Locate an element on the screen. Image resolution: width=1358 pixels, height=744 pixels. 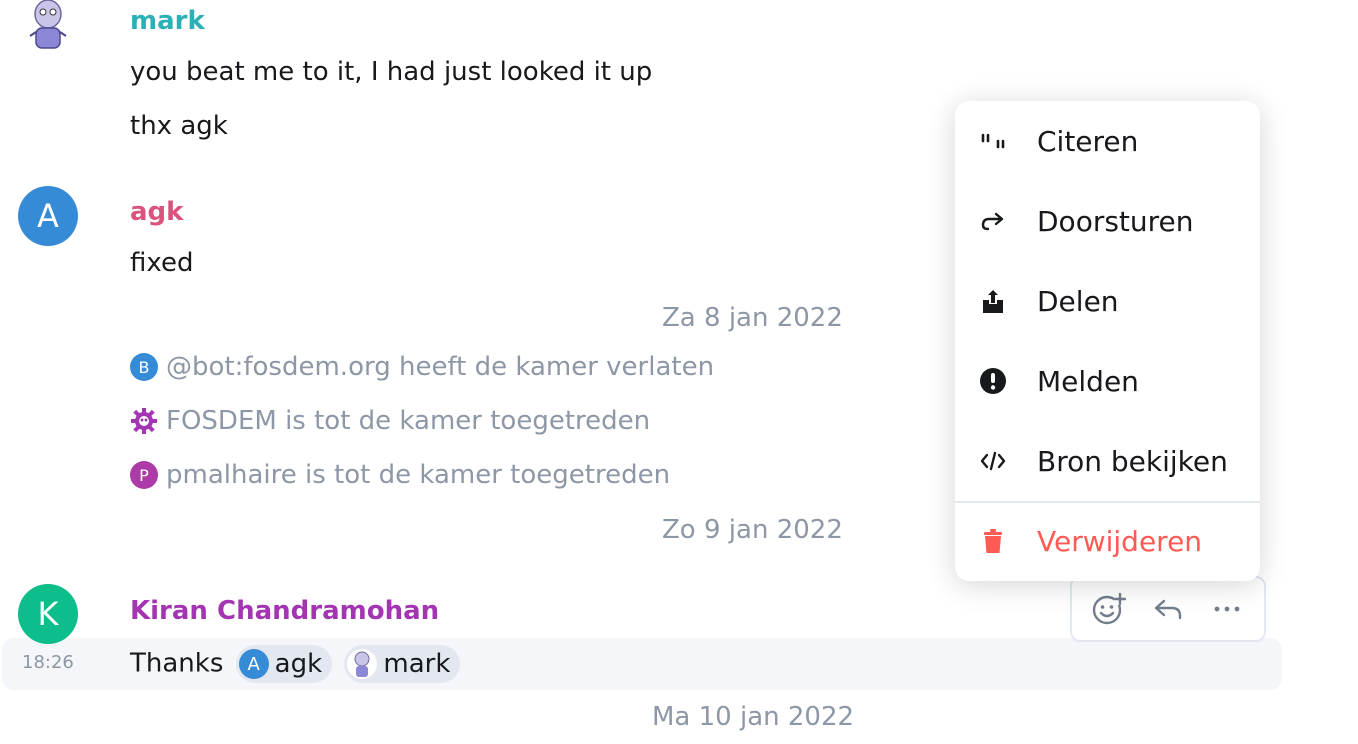
menu-item-forward: Doorsturen is located at coordinates (1107, 221).